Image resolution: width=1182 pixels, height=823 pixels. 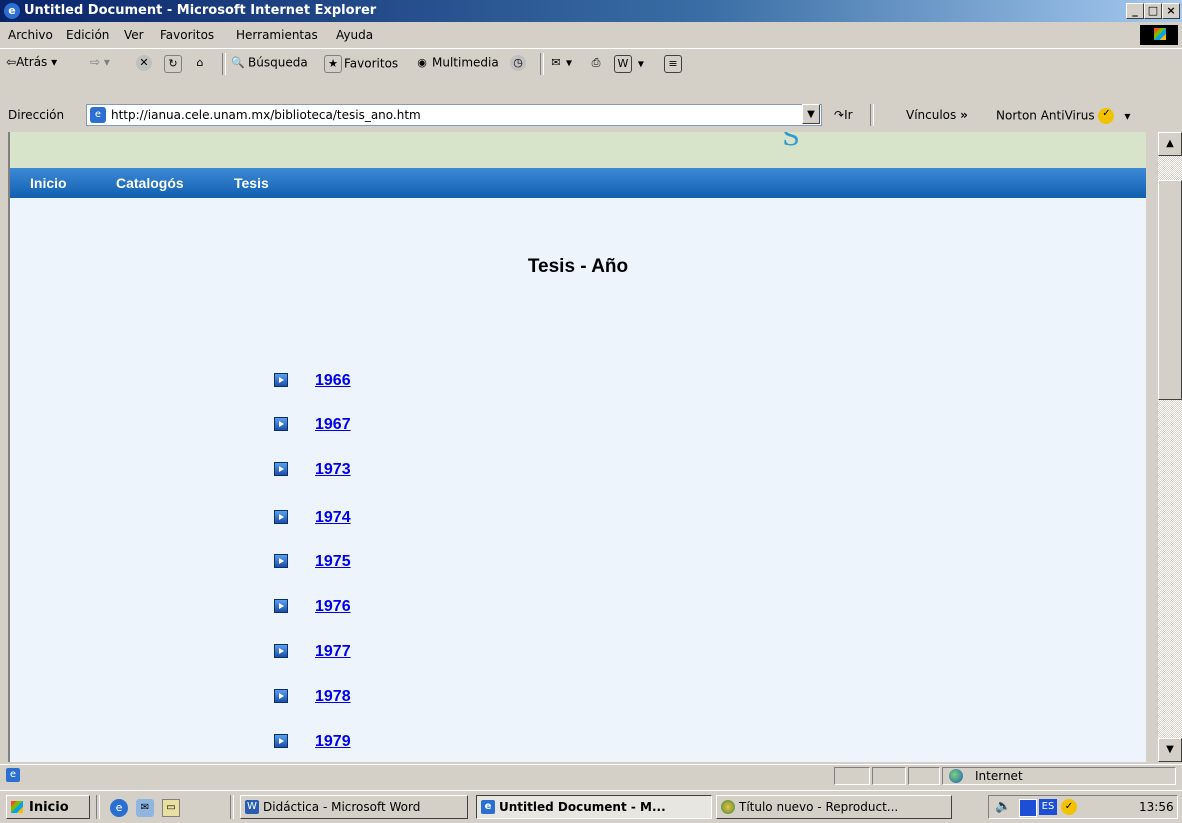 What do you see at coordinates (623, 64) in the screenshot?
I see `word-edit-icon: W` at bounding box center [623, 64].